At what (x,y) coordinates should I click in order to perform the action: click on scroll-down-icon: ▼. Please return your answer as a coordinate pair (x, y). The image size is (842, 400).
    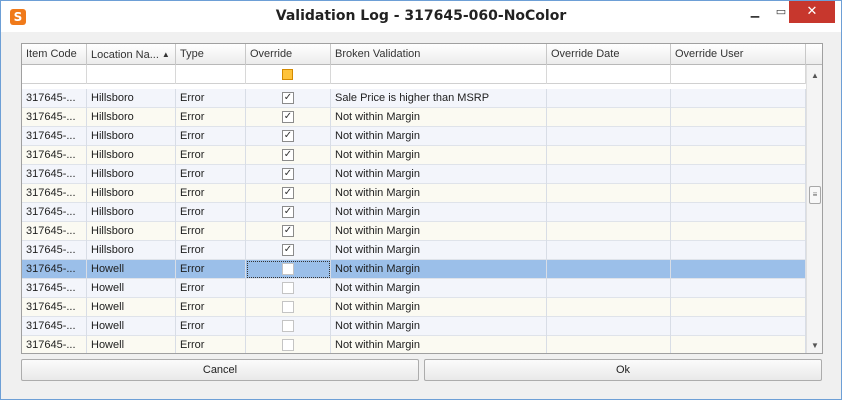
    Looking at the image, I should click on (814, 345).